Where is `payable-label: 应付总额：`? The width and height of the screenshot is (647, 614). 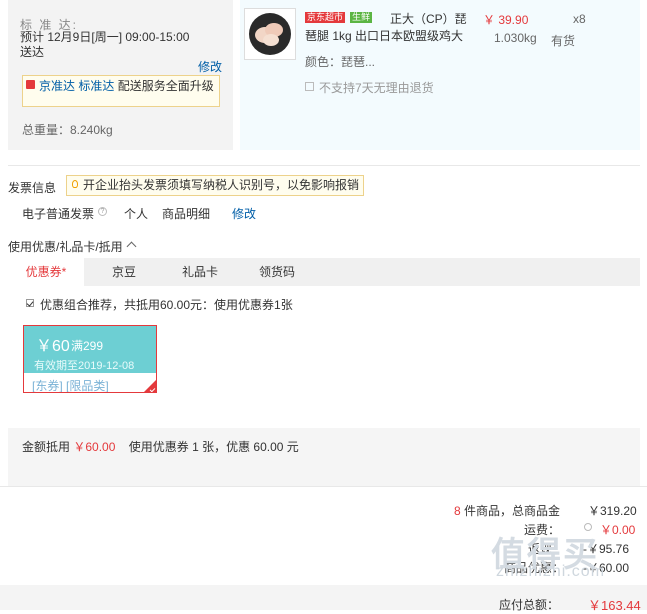 payable-label: 应付总额： is located at coordinates (529, 605).